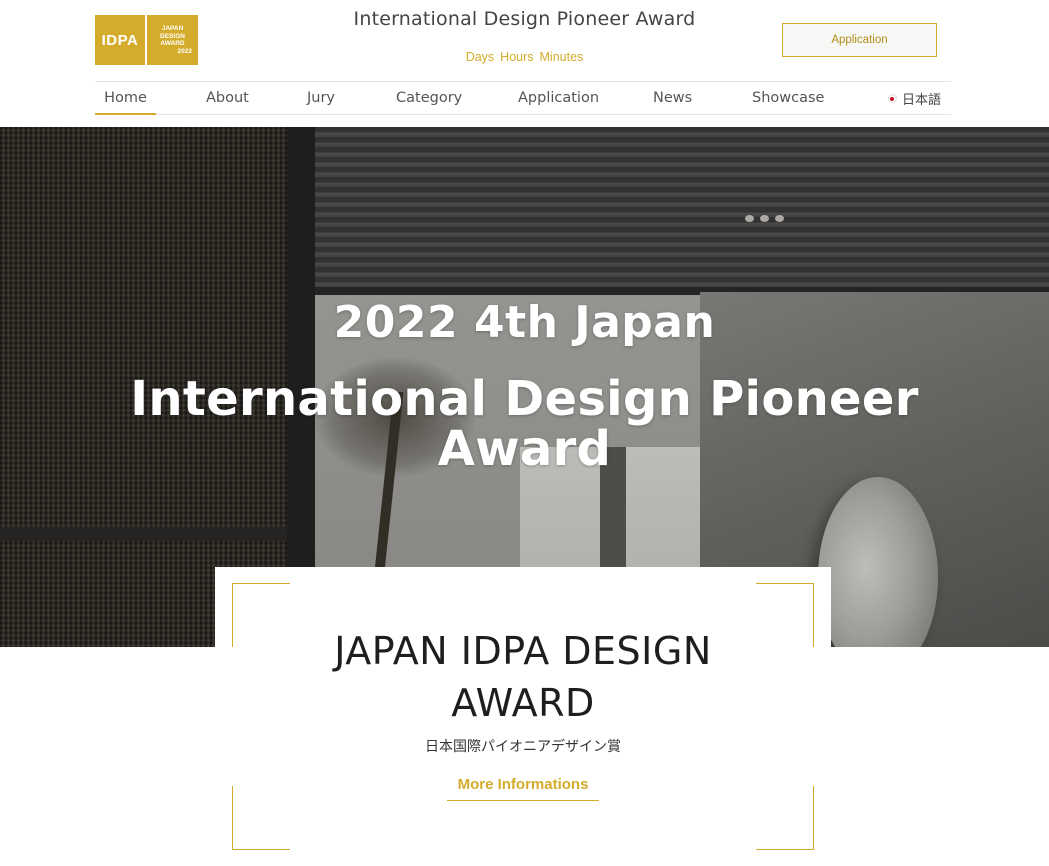 The width and height of the screenshot is (1049, 866). I want to click on more-informations-link: More Informations, so click(523, 787).